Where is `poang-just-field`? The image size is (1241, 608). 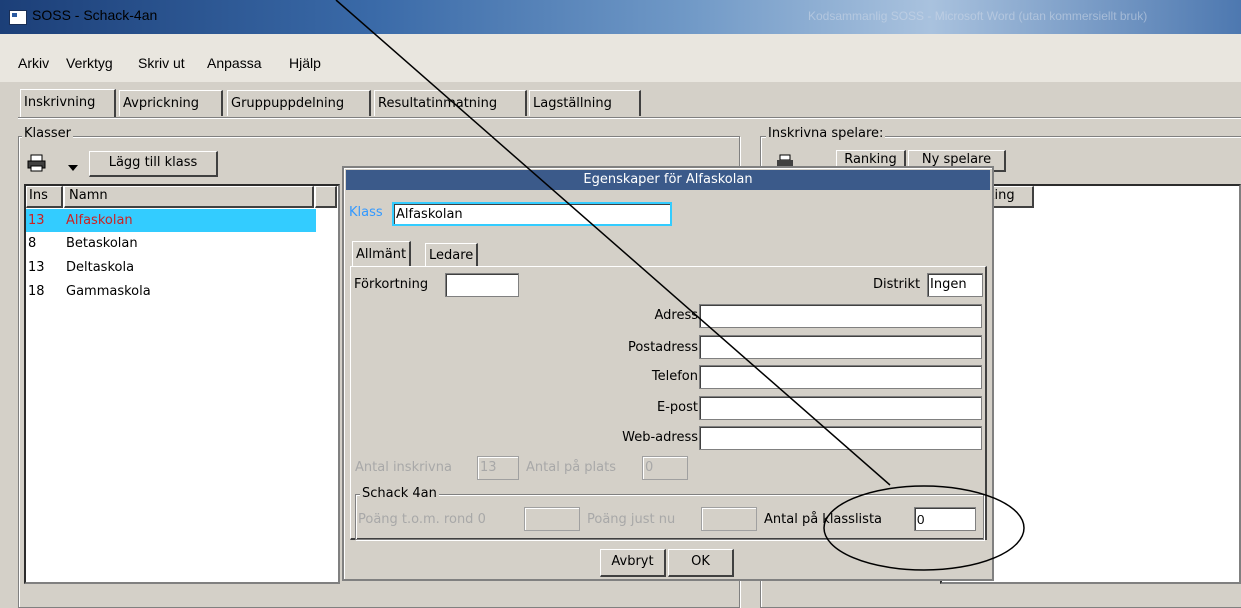
poang-just-field is located at coordinates (729, 519).